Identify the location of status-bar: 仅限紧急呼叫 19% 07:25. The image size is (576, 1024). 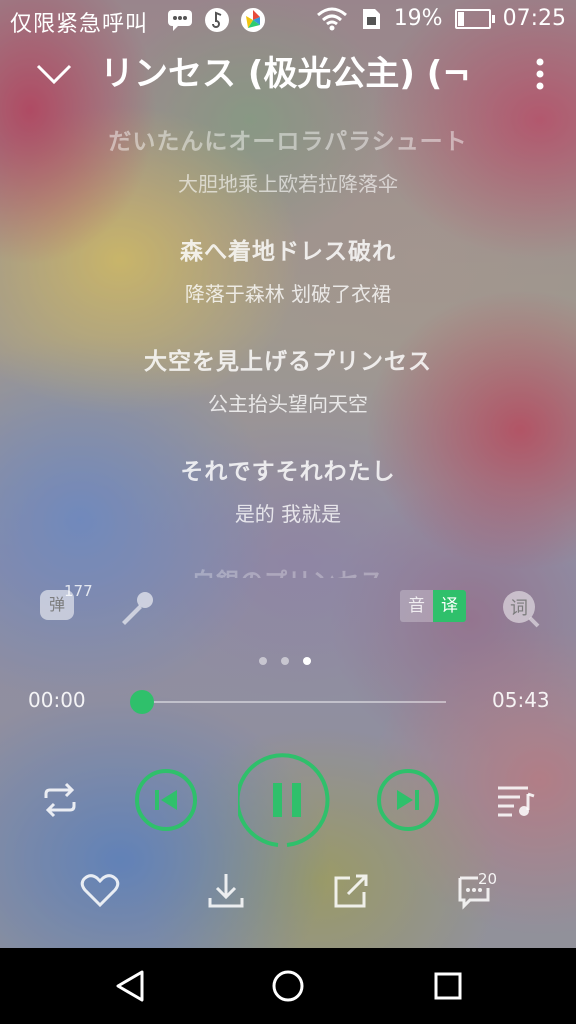
(288, 21).